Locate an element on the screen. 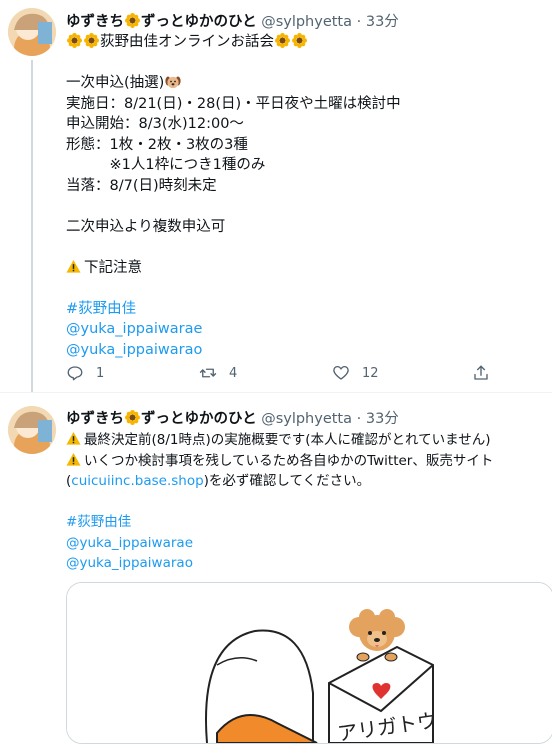 The height and width of the screenshot is (744, 552). site-link: cuicuiinc.base.shop is located at coordinates (137, 481).